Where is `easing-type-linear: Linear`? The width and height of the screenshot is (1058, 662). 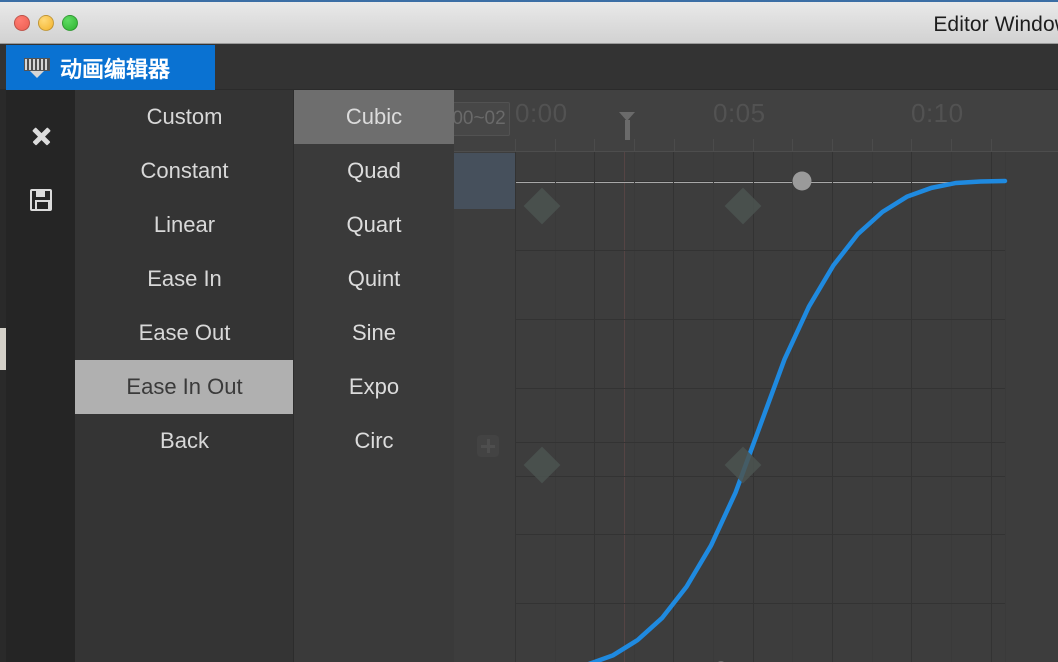 easing-type-linear: Linear is located at coordinates (184, 225).